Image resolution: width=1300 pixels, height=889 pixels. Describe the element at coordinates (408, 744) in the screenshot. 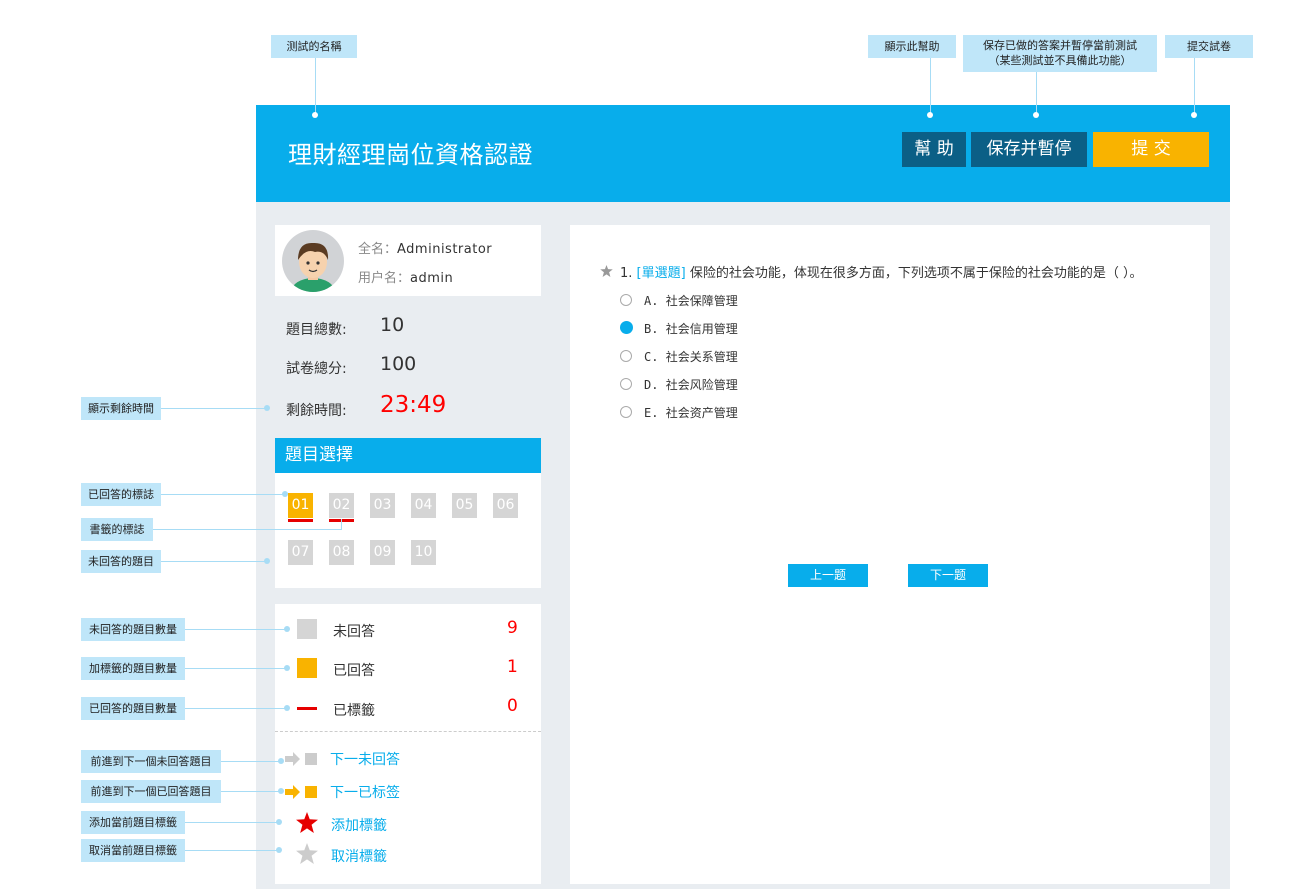

I see `legend-panel` at that location.